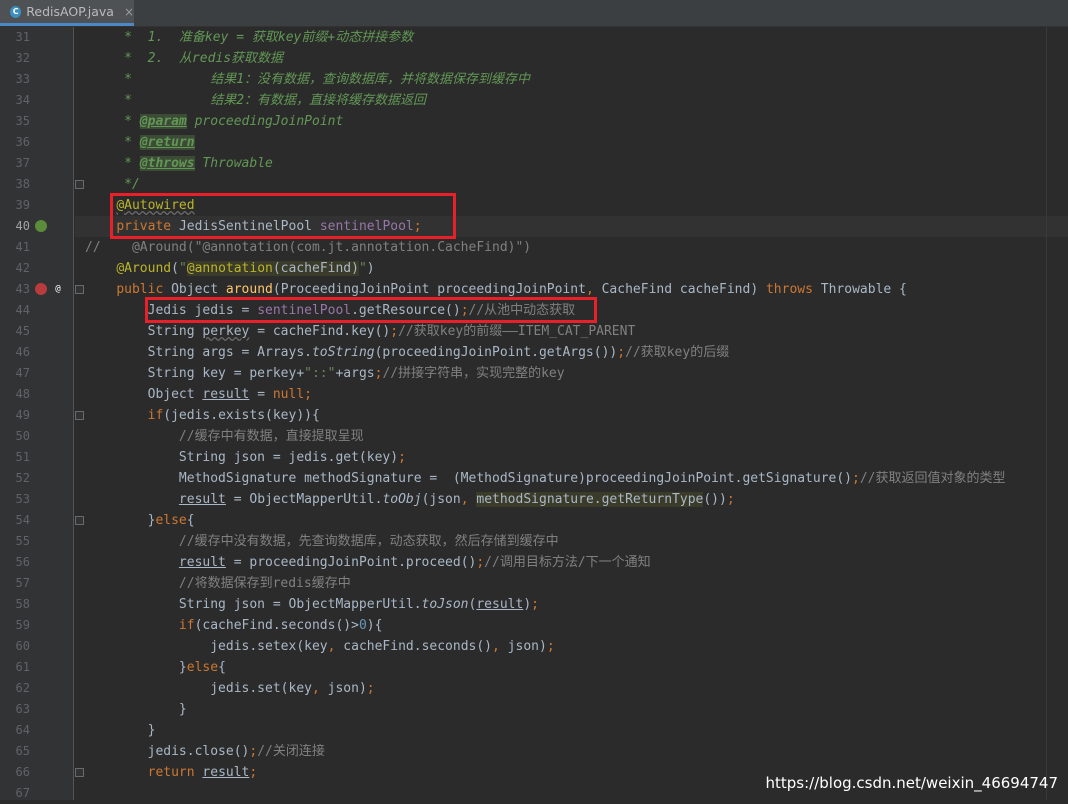 The width and height of the screenshot is (1068, 804). What do you see at coordinates (265, 37) in the screenshot?
I see `code-token: * 1. 准备key = 获取key前缀+动态拼接参数` at bounding box center [265, 37].